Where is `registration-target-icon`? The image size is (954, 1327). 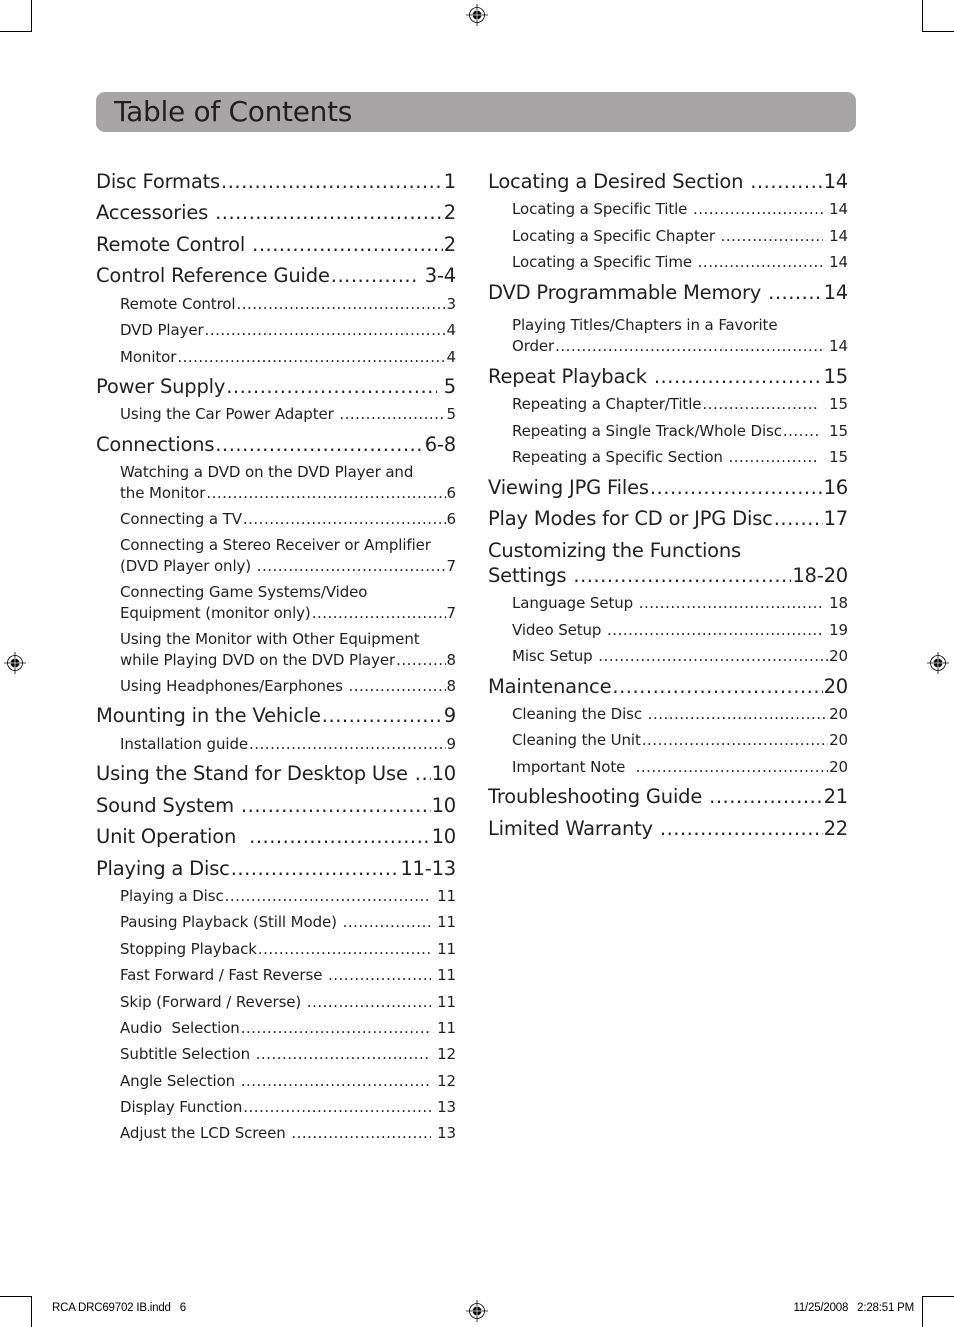 registration-target-icon is located at coordinates (477, 1311).